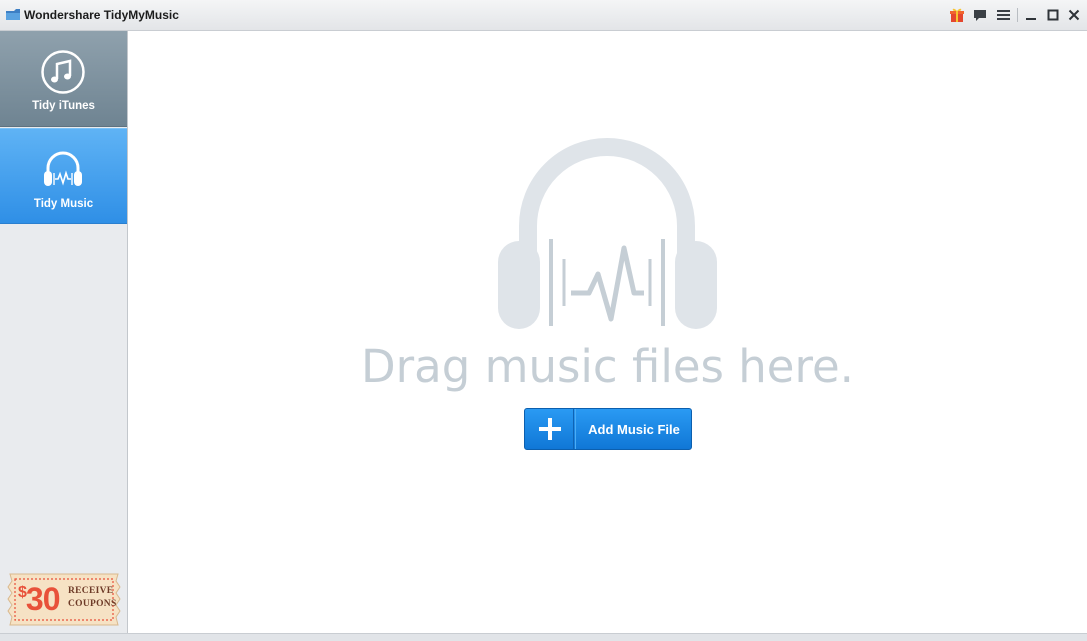 This screenshot has width=1087, height=641. What do you see at coordinates (13, 14) in the screenshot?
I see `app-logo-icon` at bounding box center [13, 14].